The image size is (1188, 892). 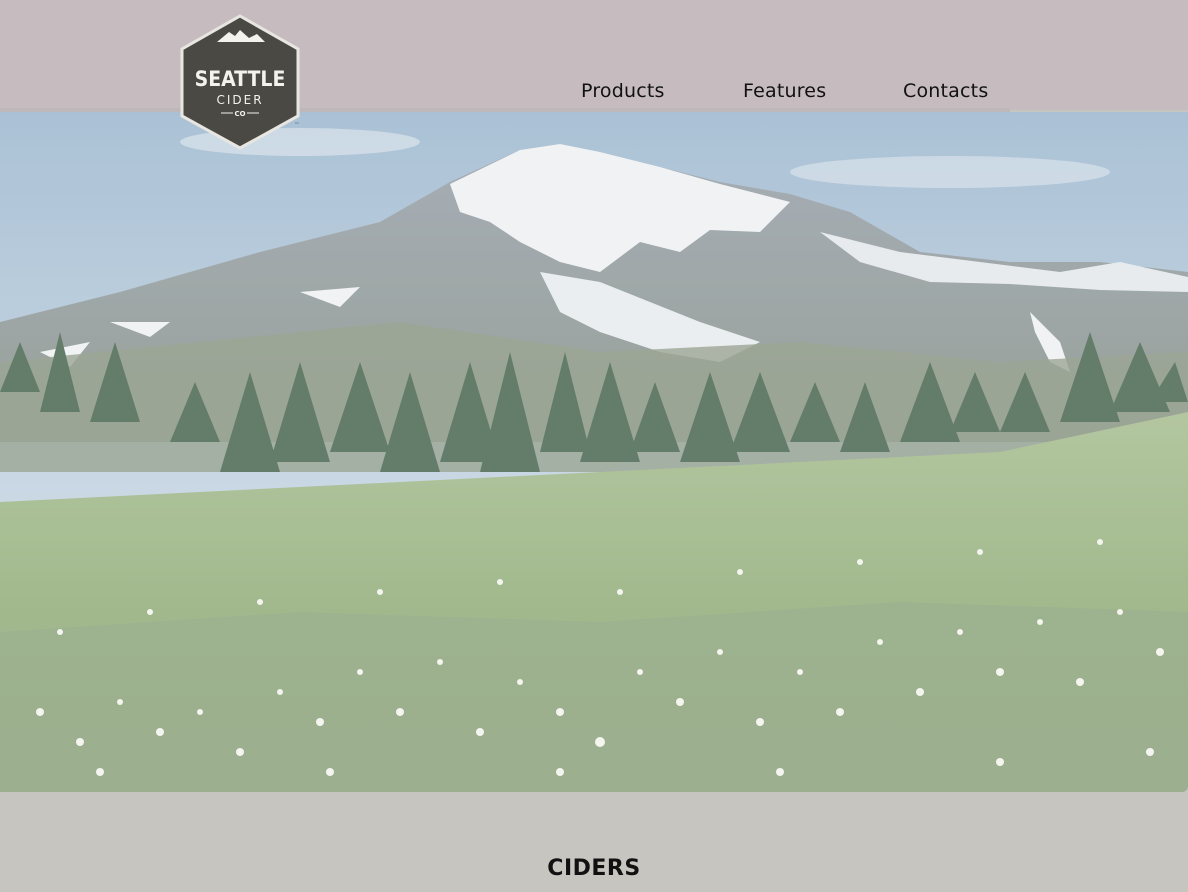 I want to click on ciders-section-title: CIDERS, so click(x=594, y=868).